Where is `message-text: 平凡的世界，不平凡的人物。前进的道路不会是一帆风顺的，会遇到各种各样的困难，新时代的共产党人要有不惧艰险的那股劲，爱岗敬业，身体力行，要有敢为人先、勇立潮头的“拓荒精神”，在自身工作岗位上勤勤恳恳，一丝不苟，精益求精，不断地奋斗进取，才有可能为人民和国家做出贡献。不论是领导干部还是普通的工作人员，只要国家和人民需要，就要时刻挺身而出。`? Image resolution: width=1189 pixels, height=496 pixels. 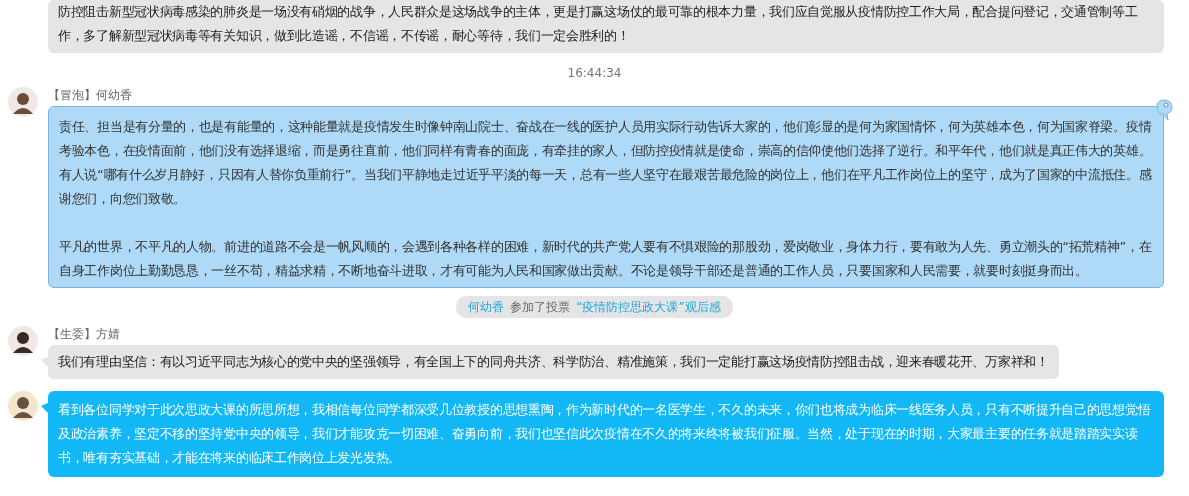
message-text: 平凡的世界，不平凡的人物。前进的道路不会是一帆风顺的，会遇到各种各样的困难，新时代的共产党人要有不惧艰险的那股劲，爱岗敬业，身体力行，要有敢为人先、勇立潮头的“拓荒精神”，在自身工作岗位上勤勤恳恳，一丝不苟，精益求精，不断地奋斗进取，才有可能为人民和国家做出贡献。不论是领导干部还是普通的工作人员，只要国家和人民需要，就要时刻挺身而出。 is located at coordinates (606, 259).